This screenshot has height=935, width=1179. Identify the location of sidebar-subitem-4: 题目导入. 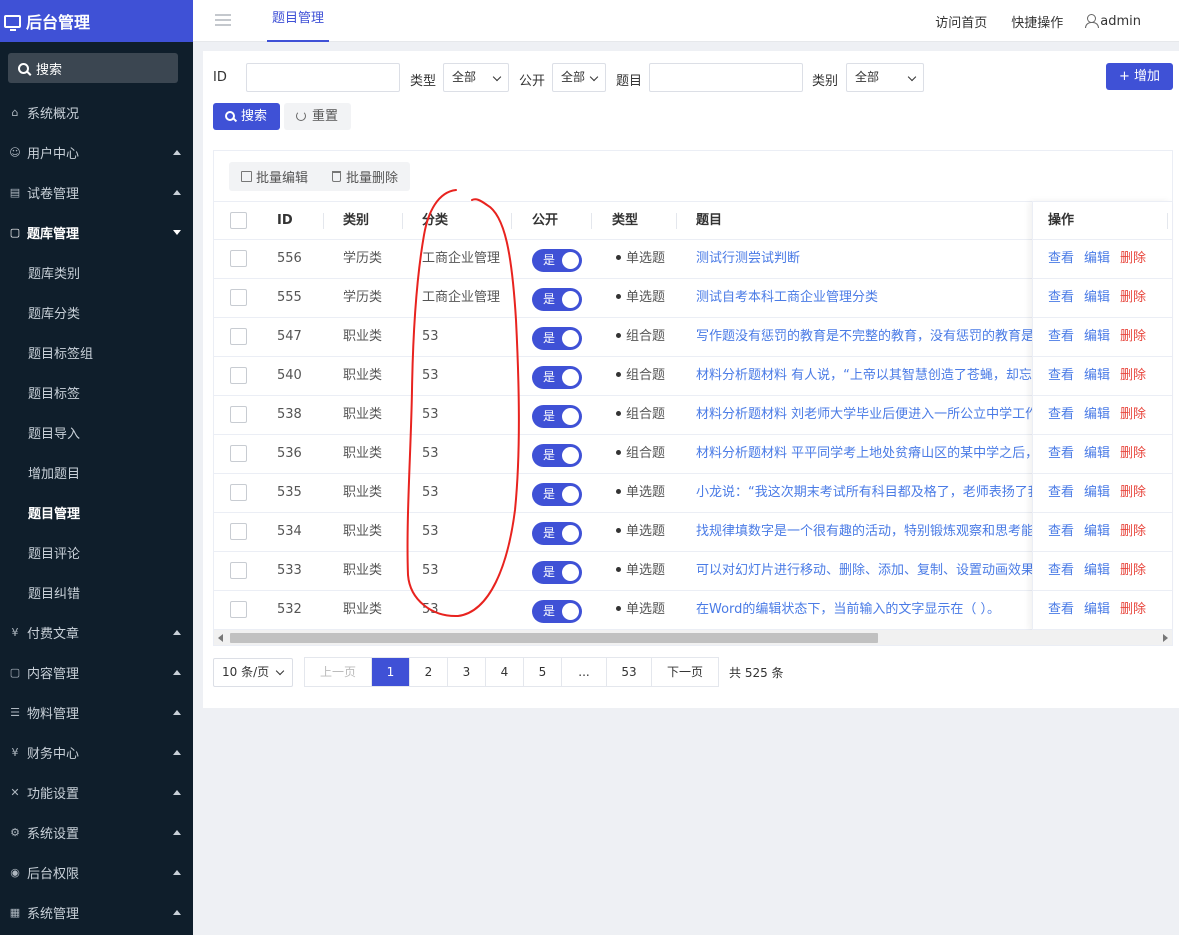
(96, 432).